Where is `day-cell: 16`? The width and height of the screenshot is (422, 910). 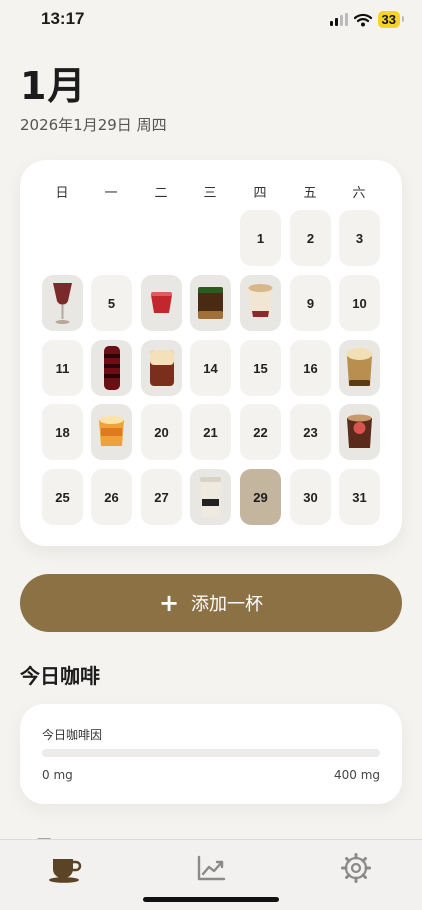
day-cell: 16 is located at coordinates (310, 368).